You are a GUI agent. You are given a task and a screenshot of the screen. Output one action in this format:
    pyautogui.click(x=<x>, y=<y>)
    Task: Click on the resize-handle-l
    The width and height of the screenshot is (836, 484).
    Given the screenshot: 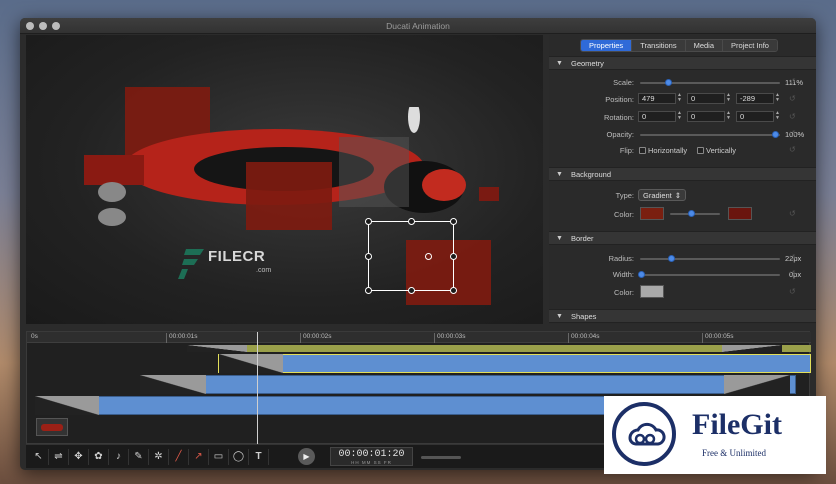 What is the action you would take?
    pyautogui.click(x=368, y=256)
    